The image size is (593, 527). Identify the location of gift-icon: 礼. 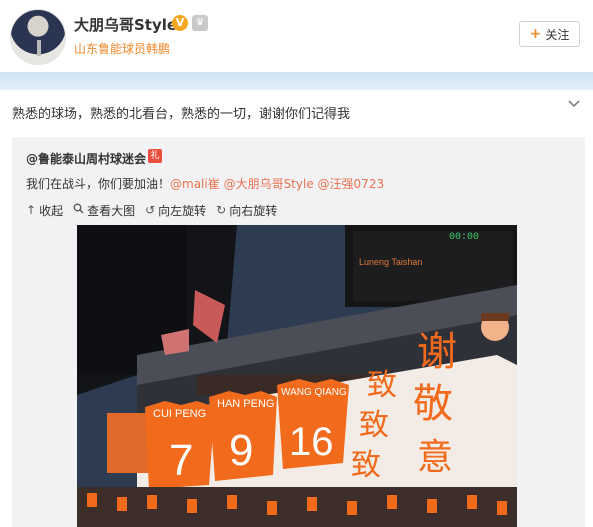
(155, 156).